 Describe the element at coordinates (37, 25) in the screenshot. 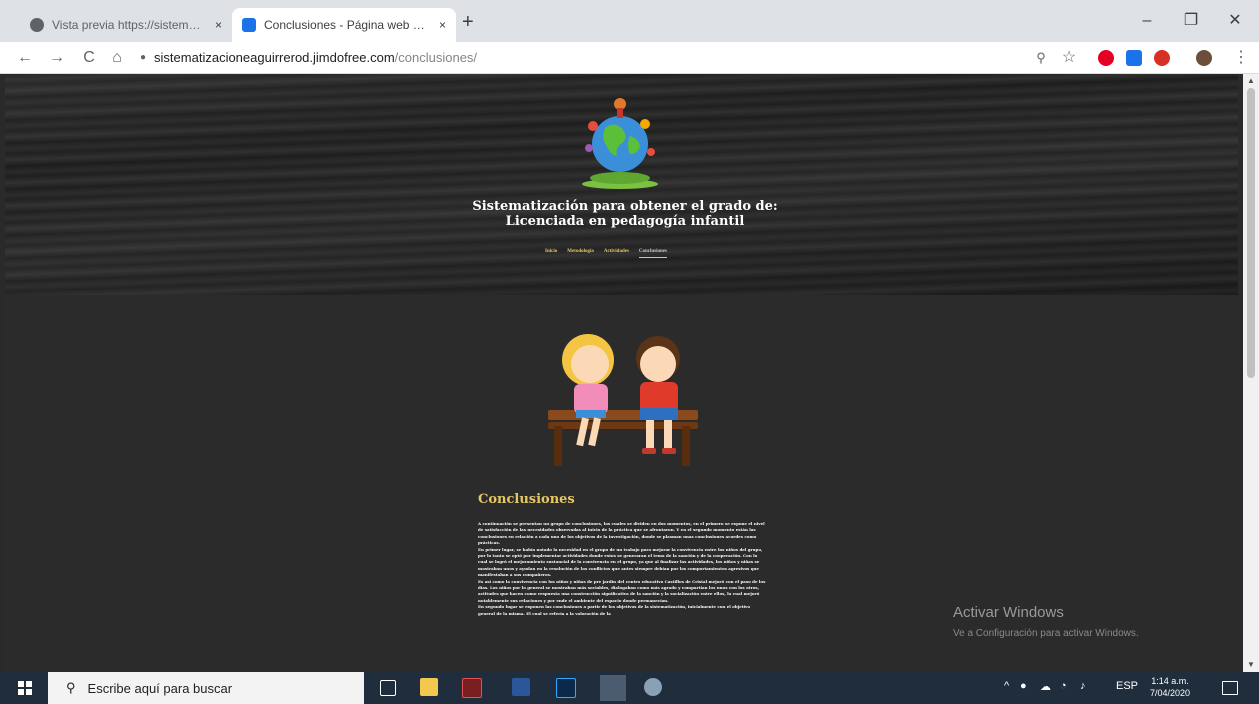

I see `globe-icon` at that location.